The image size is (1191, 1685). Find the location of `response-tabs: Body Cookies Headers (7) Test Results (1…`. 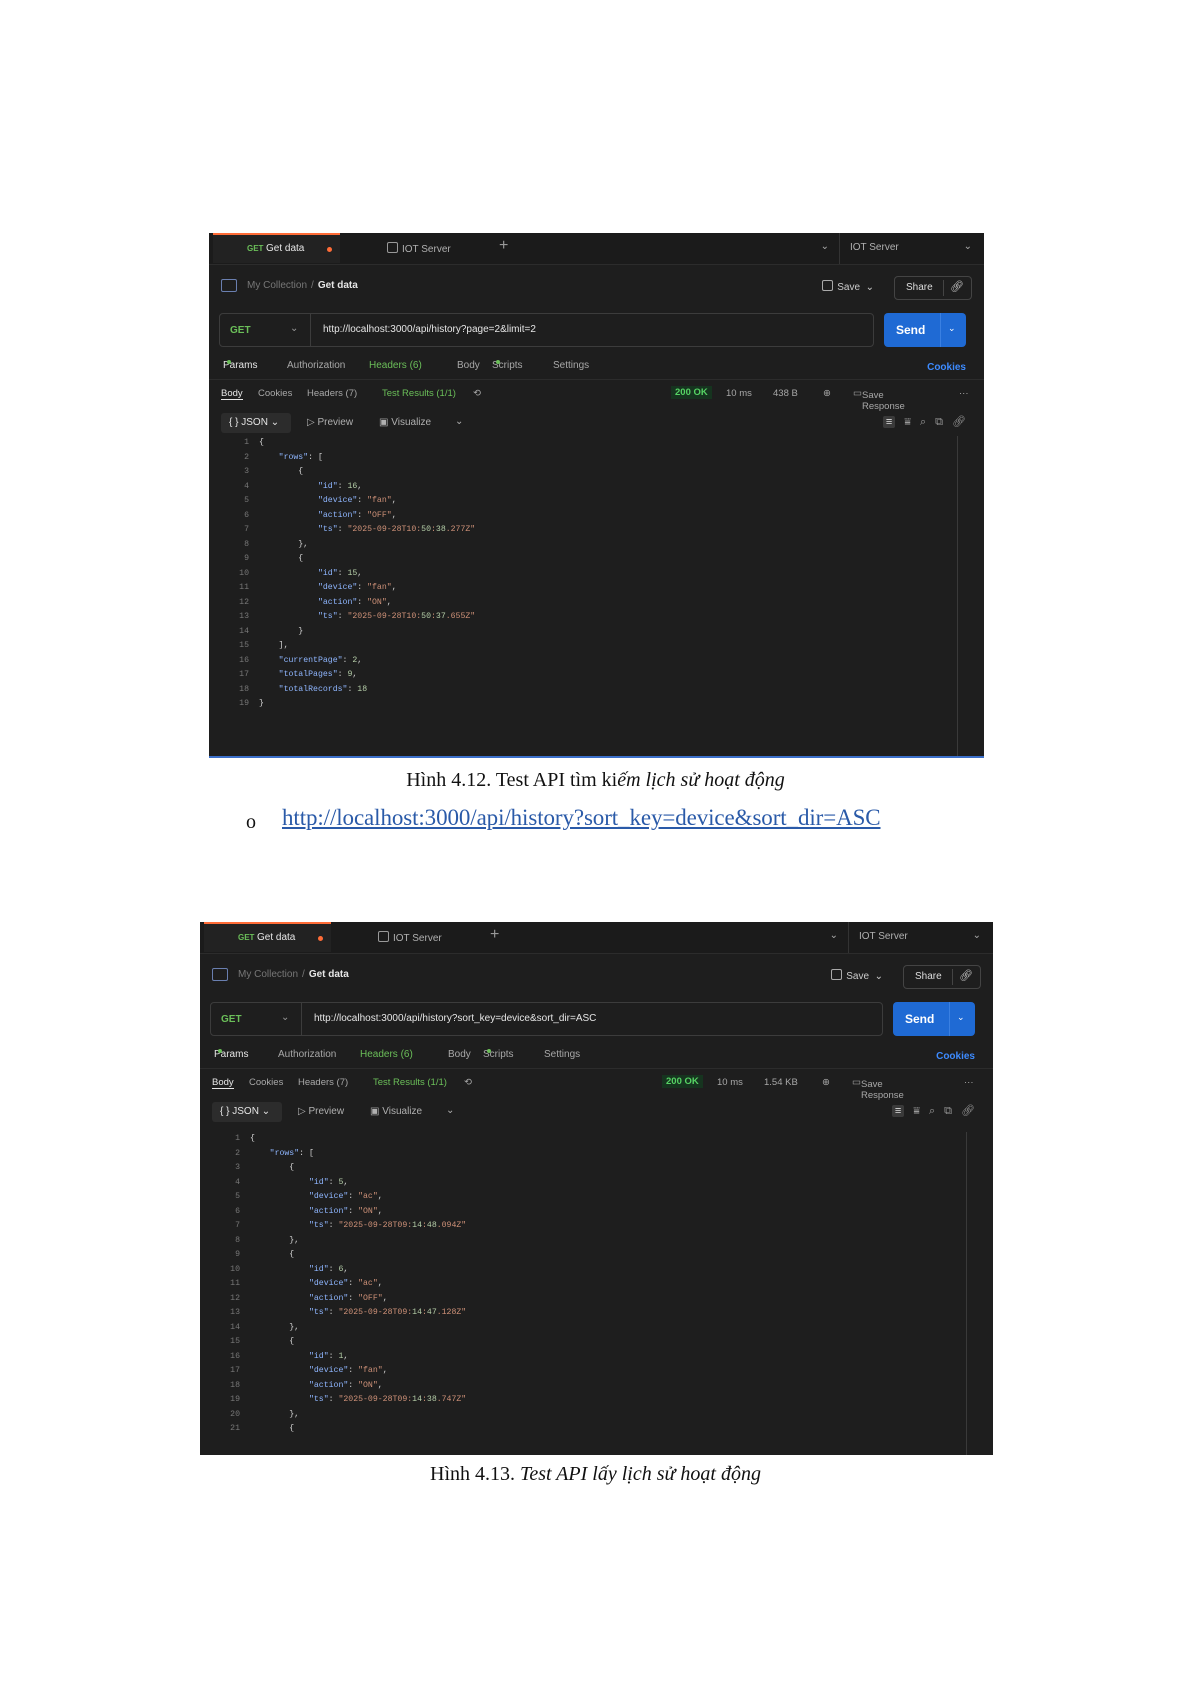

response-tabs: Body Cookies Headers (7) Test Results (1… is located at coordinates (595, 399).